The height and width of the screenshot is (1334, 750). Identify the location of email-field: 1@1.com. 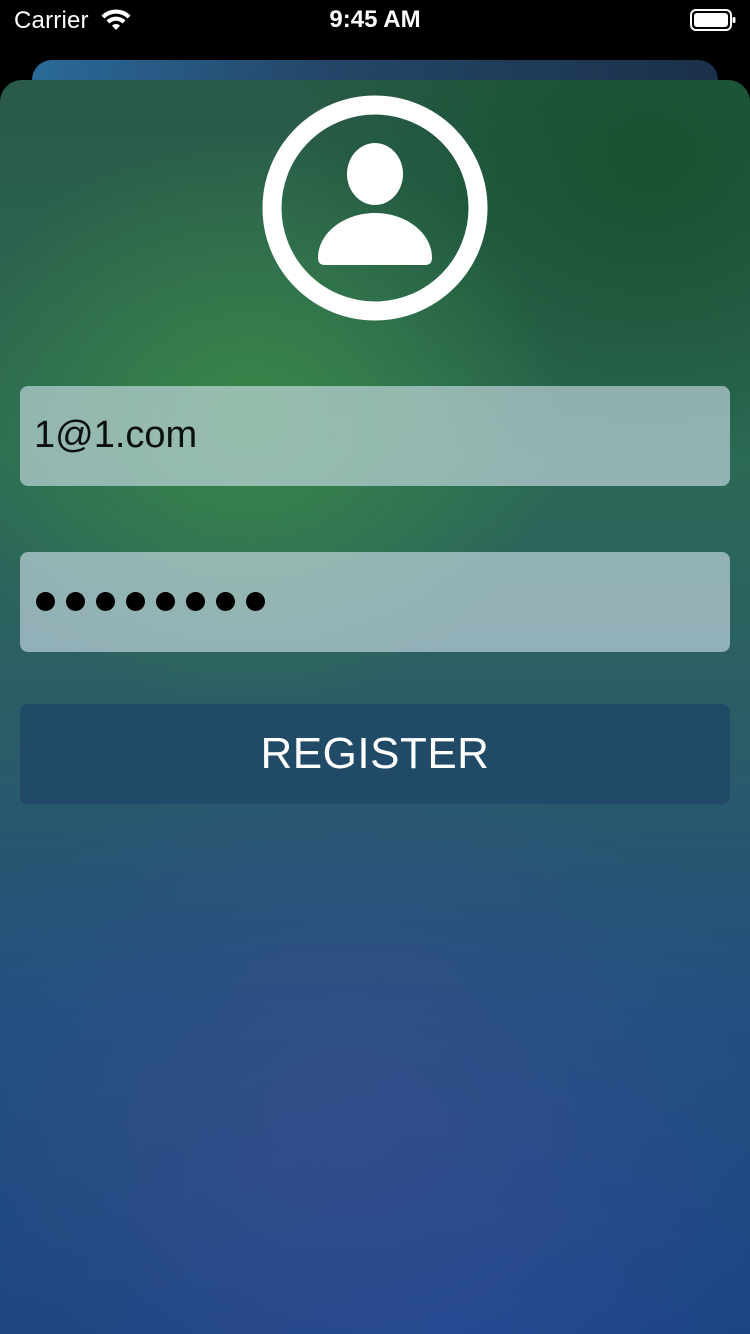
(375, 436).